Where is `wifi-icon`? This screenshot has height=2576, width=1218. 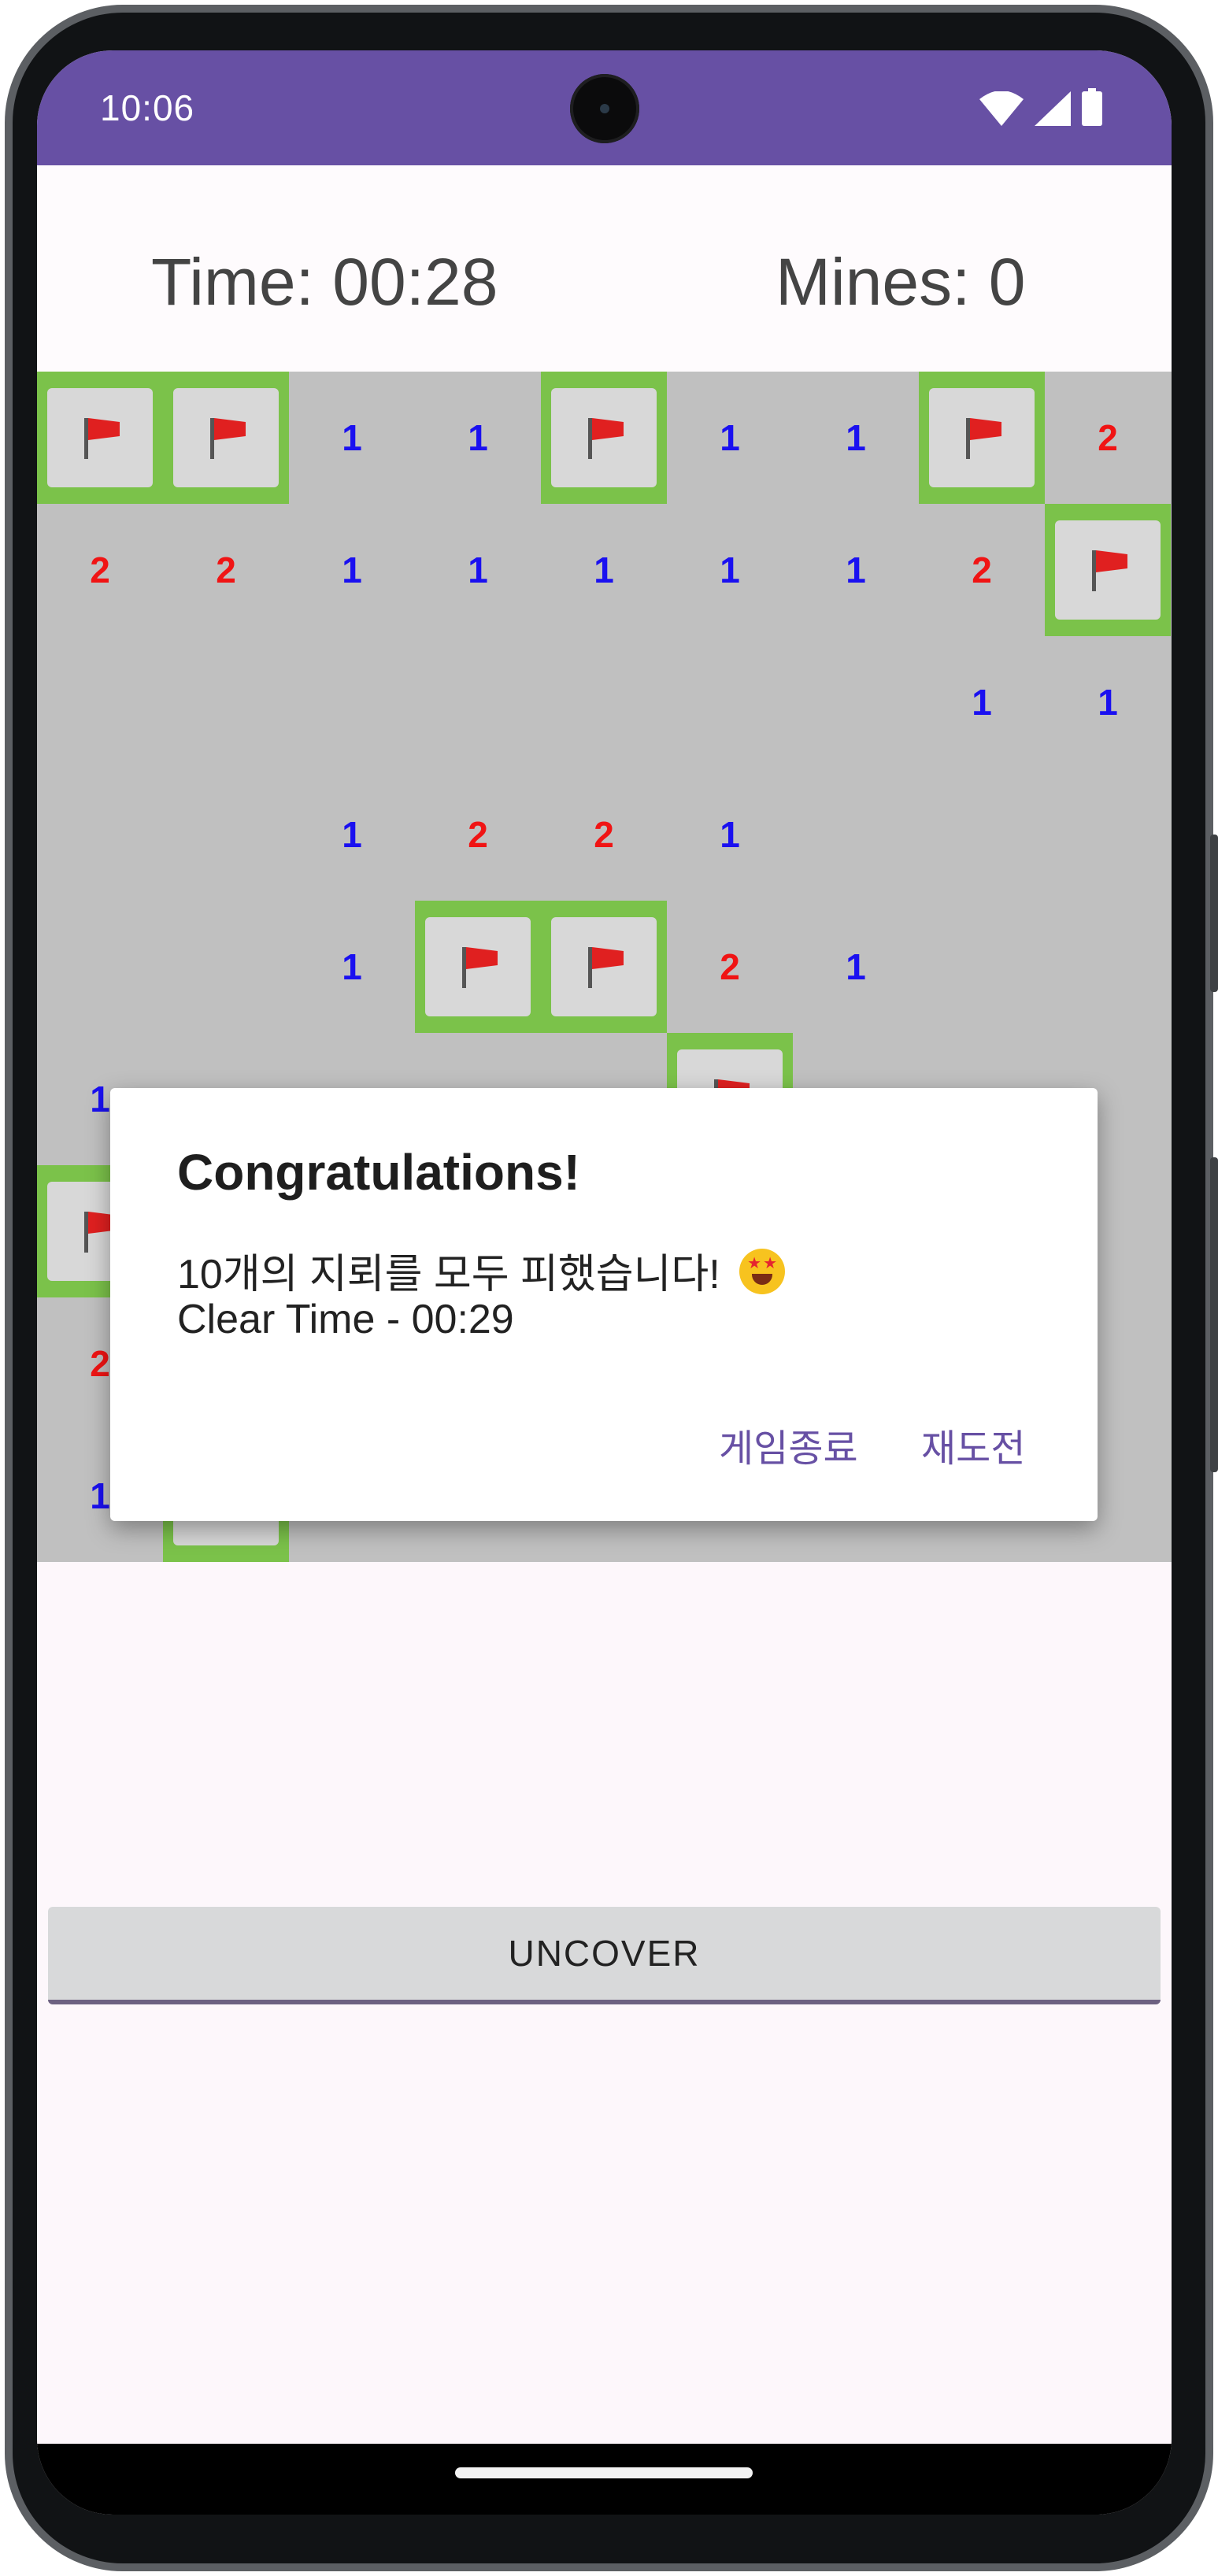
wifi-icon is located at coordinates (1001, 108).